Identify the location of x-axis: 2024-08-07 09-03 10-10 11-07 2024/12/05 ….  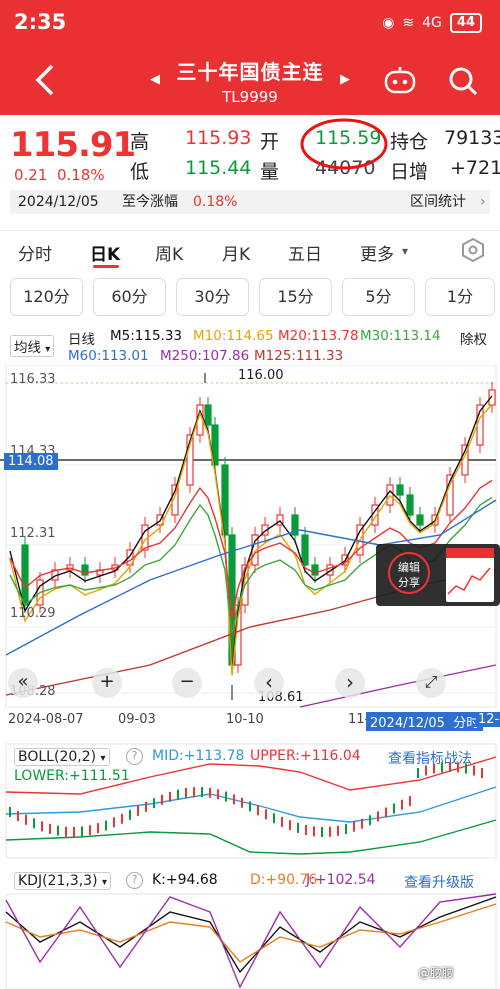
(250, 722).